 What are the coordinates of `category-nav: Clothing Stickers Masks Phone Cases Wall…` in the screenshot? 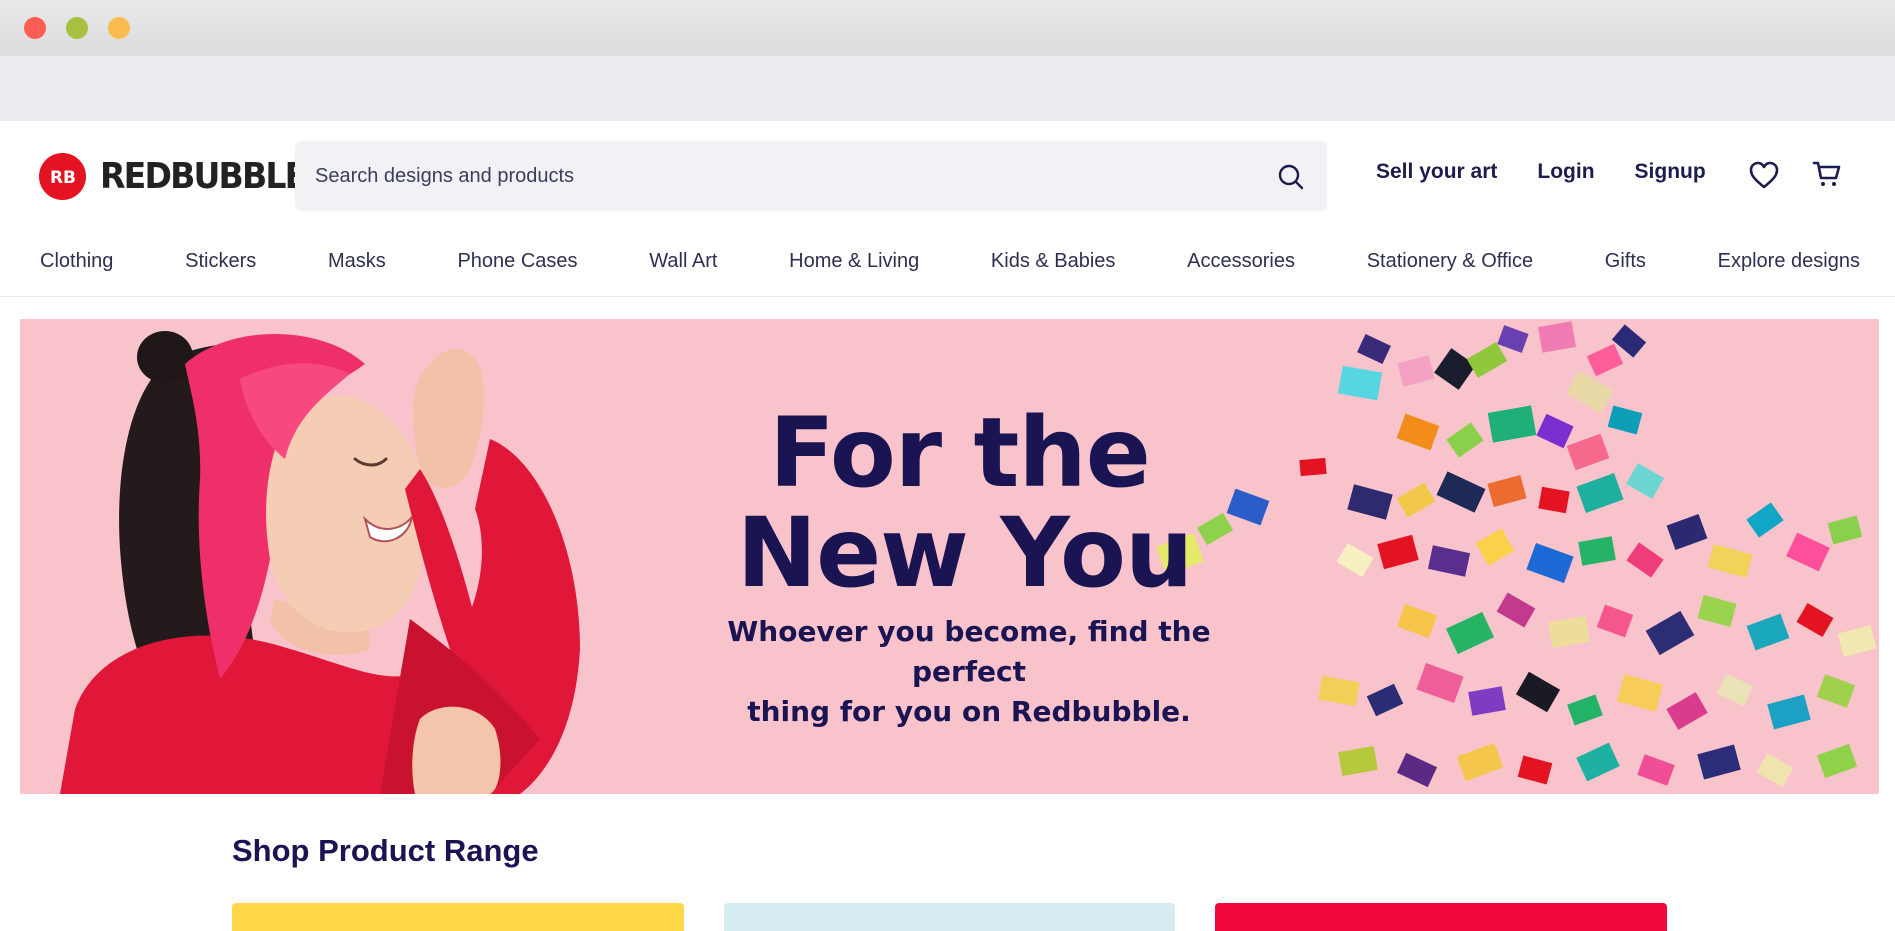 It's located at (950, 261).